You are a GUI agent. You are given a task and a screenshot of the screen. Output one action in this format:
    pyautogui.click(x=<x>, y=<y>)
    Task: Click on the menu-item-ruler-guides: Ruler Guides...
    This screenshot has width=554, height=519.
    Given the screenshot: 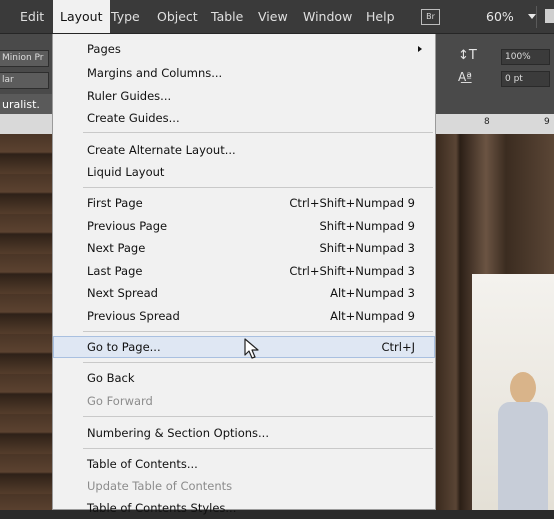 What is the action you would take?
    pyautogui.click(x=244, y=96)
    